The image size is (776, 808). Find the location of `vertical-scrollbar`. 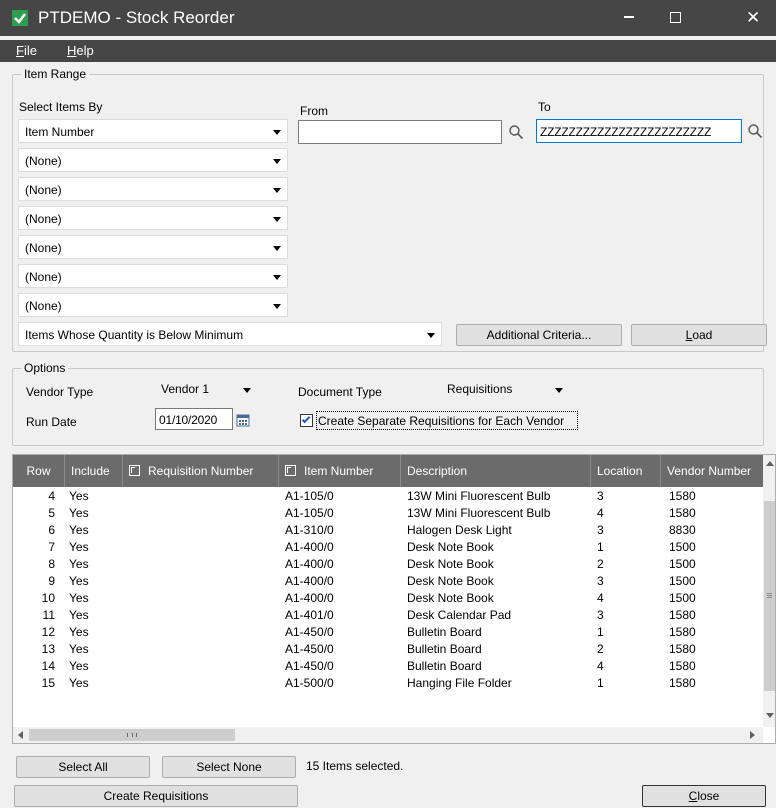

vertical-scrollbar is located at coordinates (769, 591).